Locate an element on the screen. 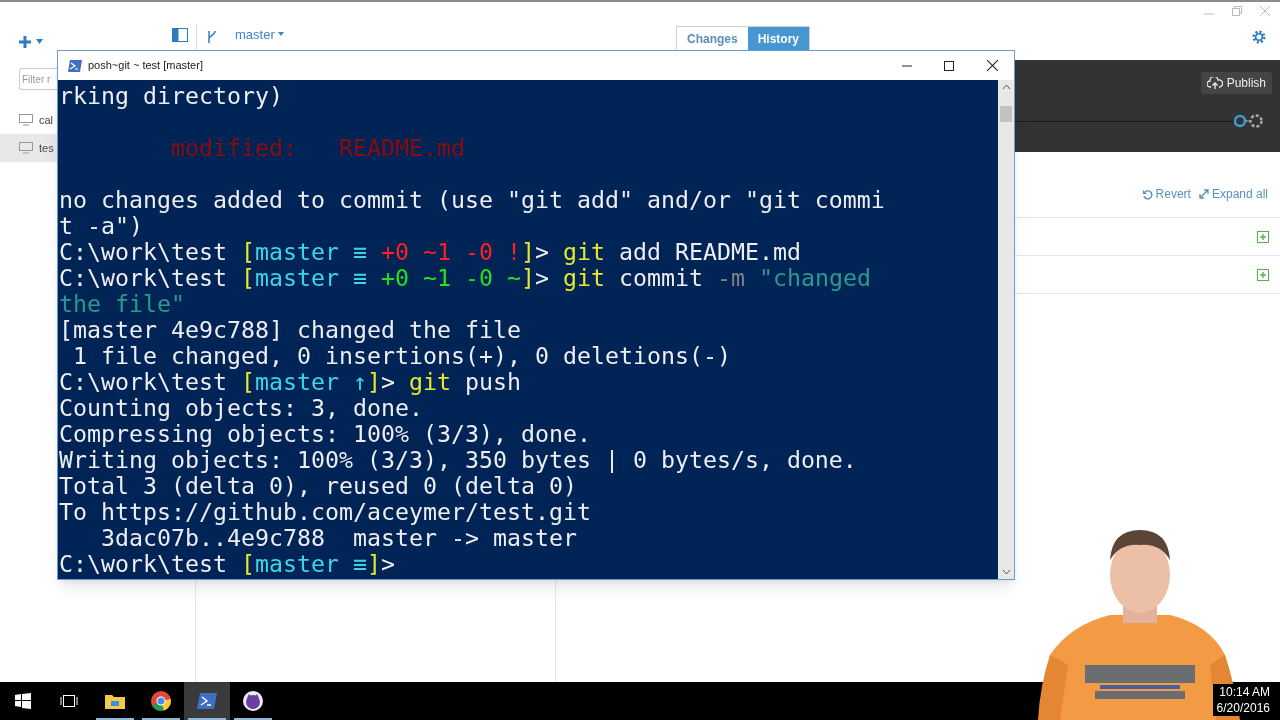 The height and width of the screenshot is (720, 1280). revert-link: Revert is located at coordinates (1166, 194).